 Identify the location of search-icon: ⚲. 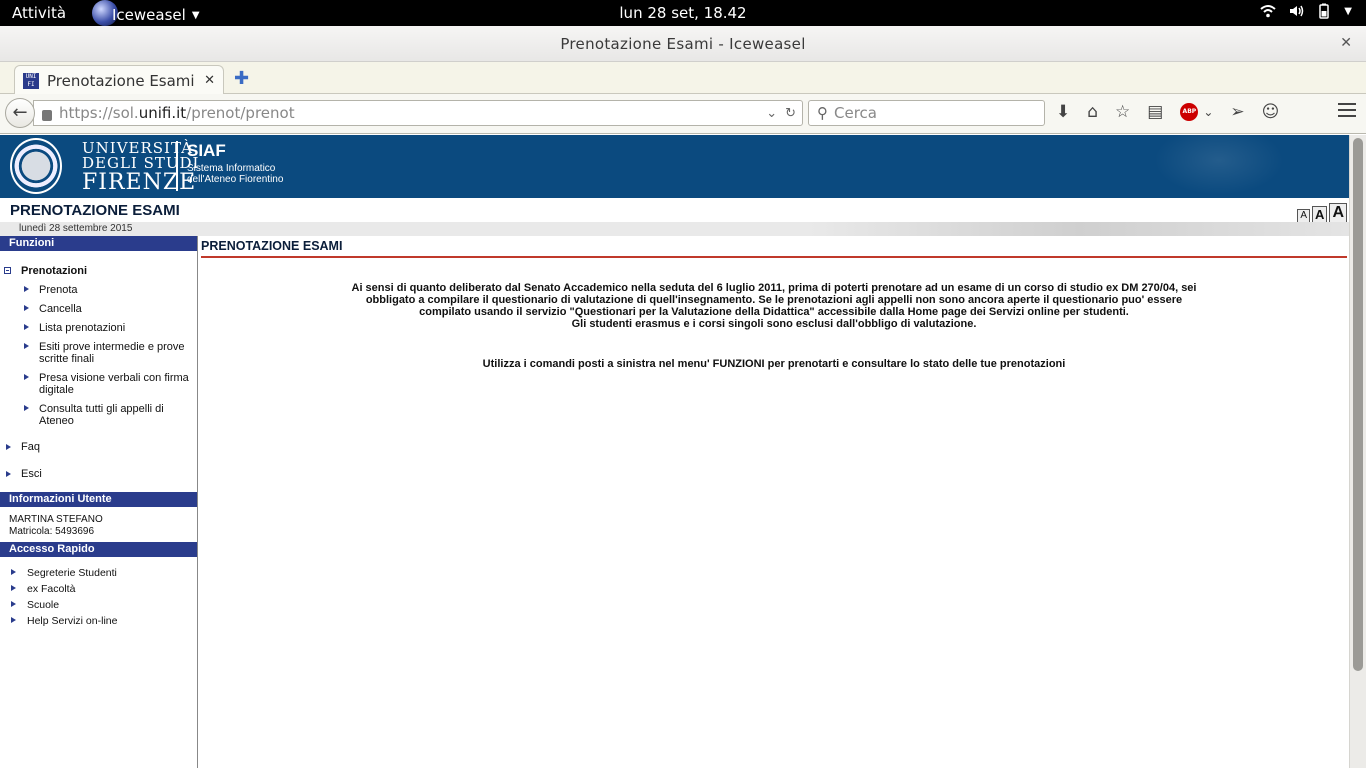
(822, 113).